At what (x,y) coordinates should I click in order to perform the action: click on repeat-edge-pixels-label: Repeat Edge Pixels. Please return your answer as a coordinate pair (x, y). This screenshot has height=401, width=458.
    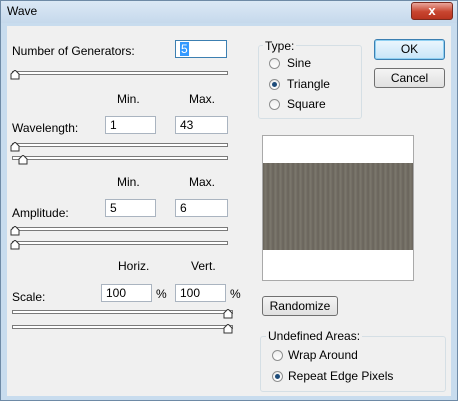
    Looking at the image, I should click on (340, 376).